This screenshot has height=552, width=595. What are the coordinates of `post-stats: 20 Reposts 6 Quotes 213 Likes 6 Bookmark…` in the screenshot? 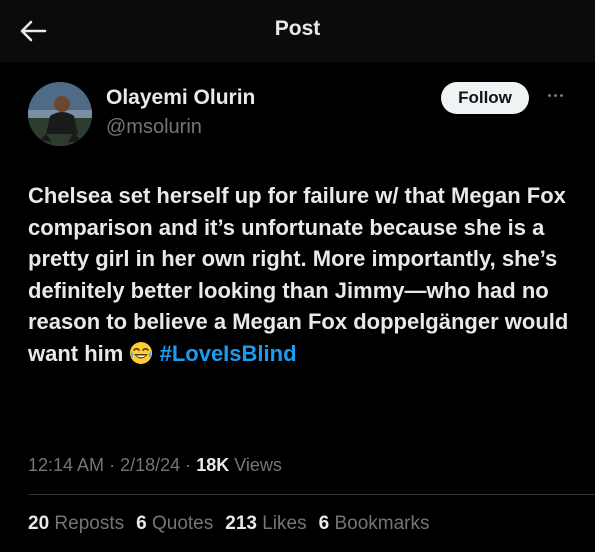 It's located at (228, 524).